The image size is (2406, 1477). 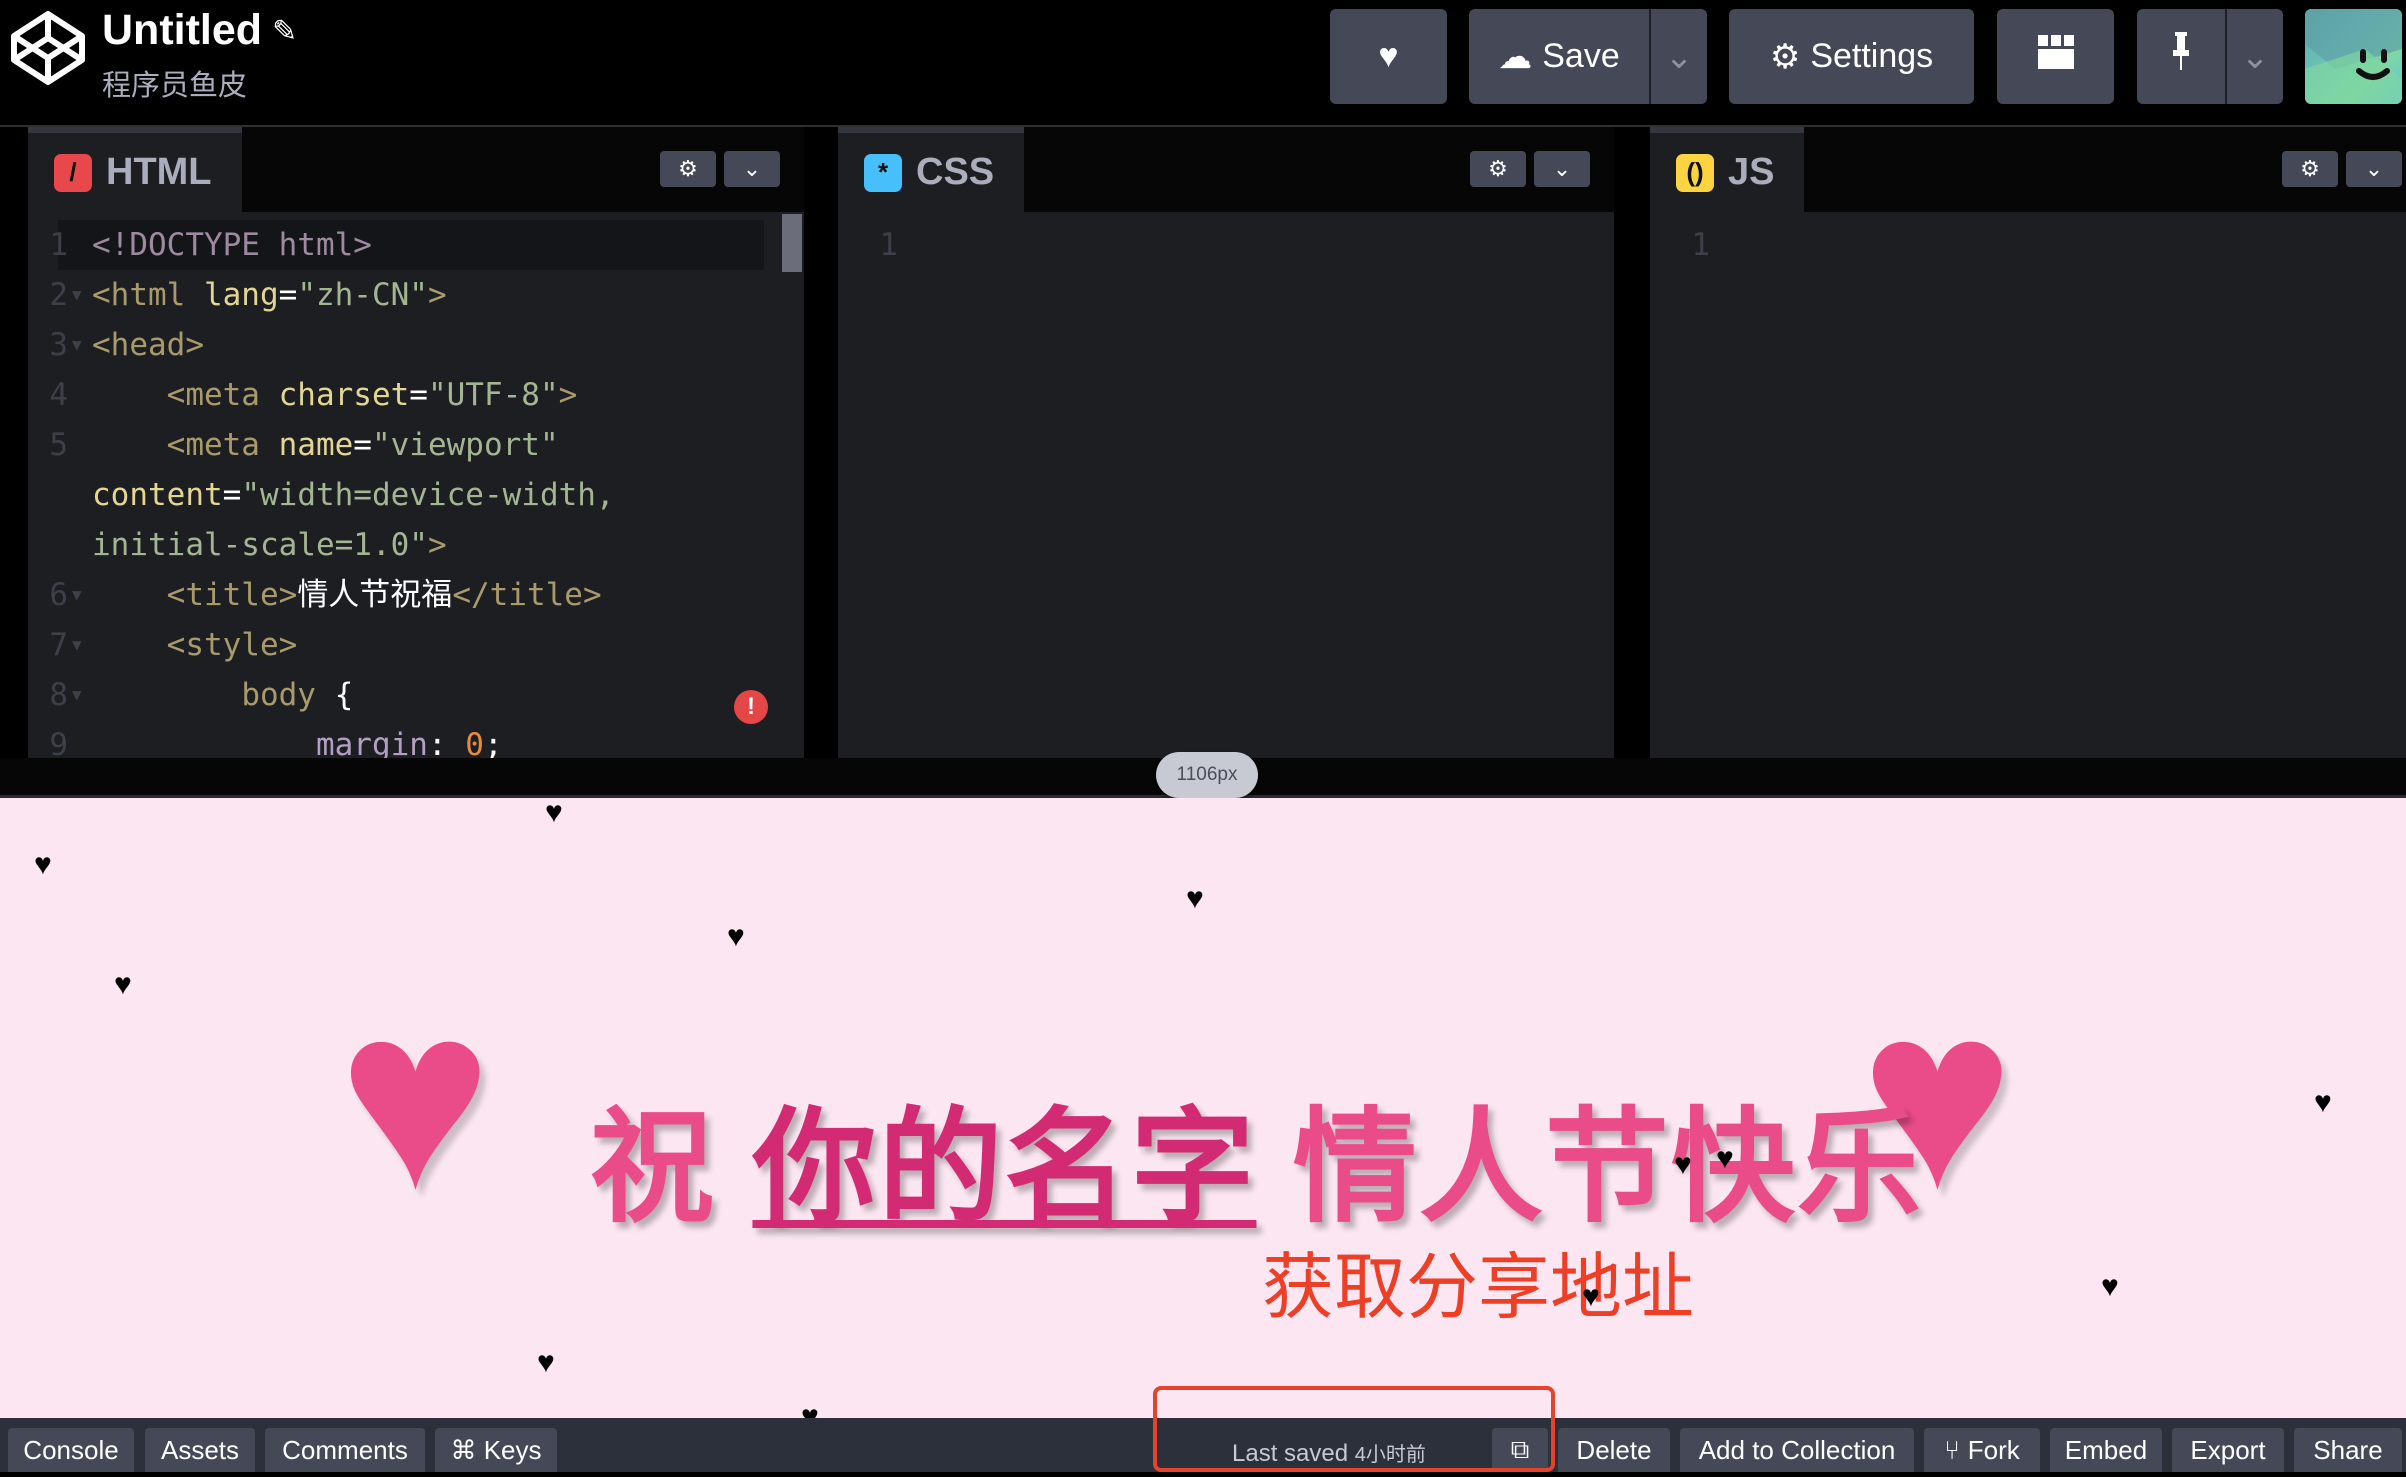 I want to click on css-editor-panel: * CSS ⚙ ⌄ 1, so click(x=1226, y=442).